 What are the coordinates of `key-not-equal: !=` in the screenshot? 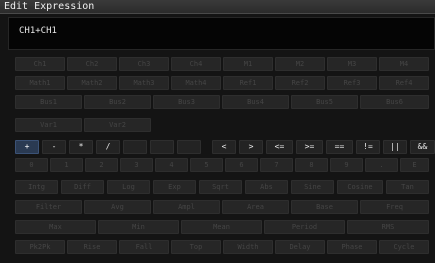 It's located at (368, 147).